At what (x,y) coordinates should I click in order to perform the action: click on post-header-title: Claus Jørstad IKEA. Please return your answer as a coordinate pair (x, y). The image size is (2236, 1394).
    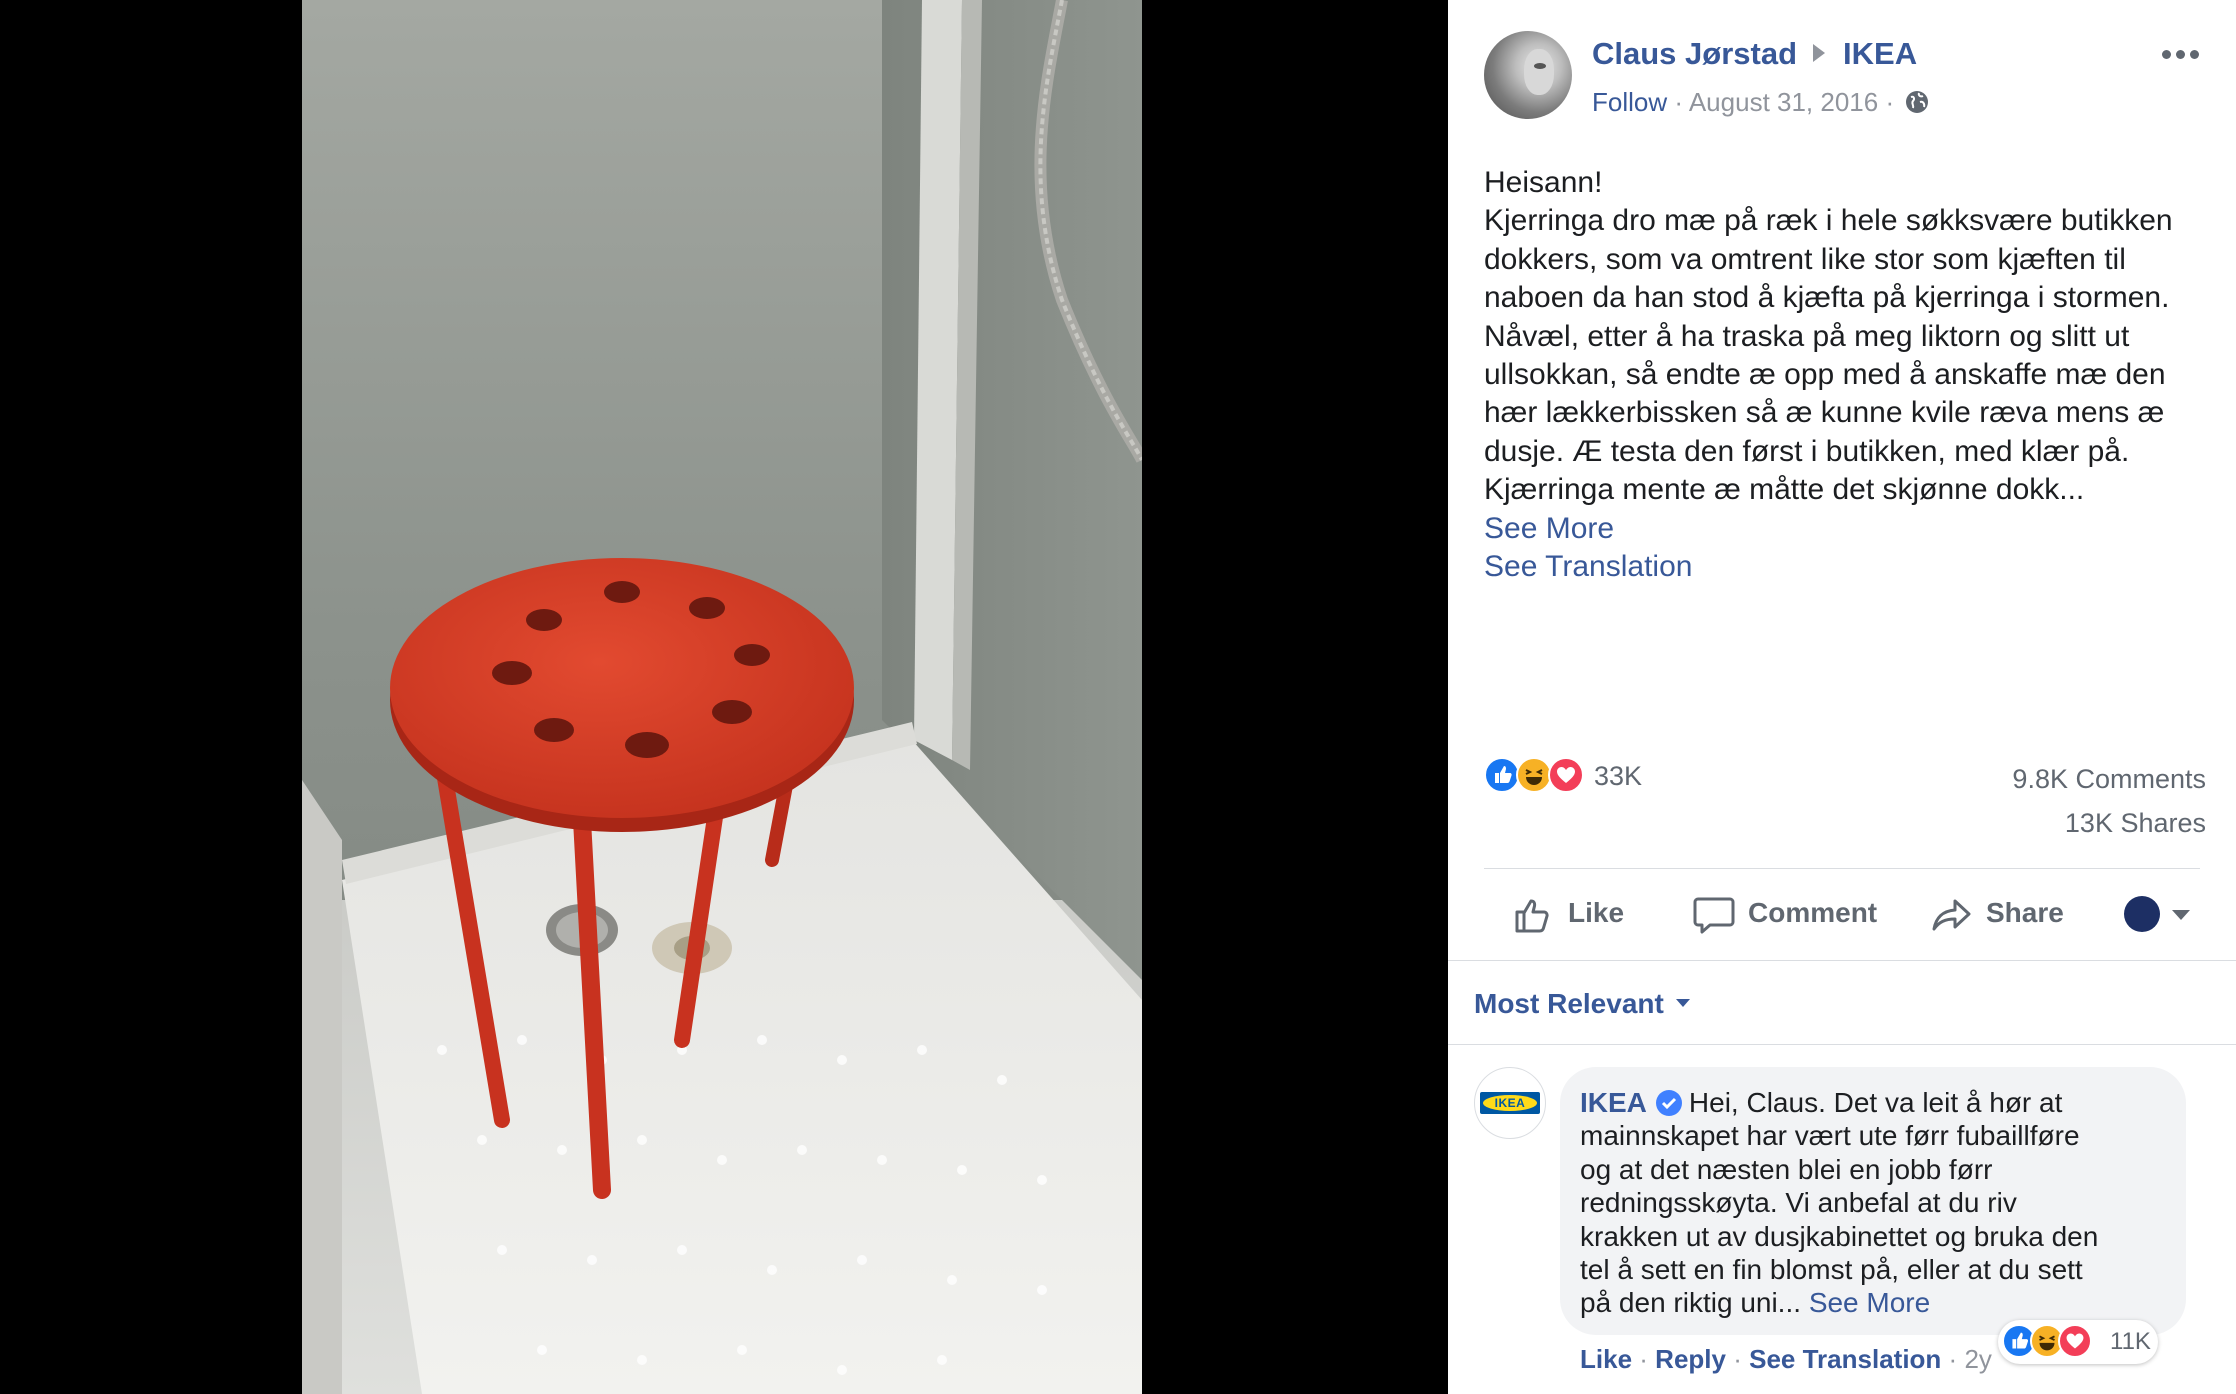
    Looking at the image, I should click on (1754, 54).